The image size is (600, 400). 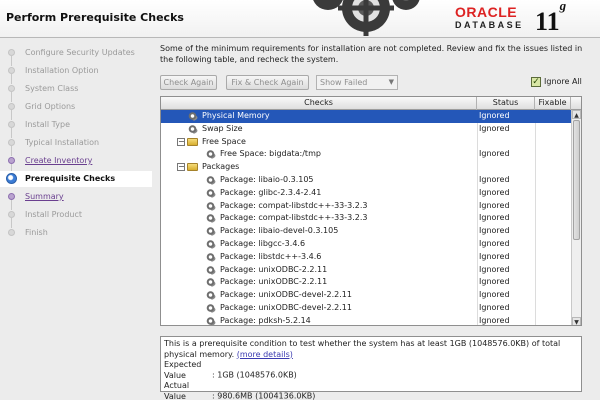 I want to click on check-name: Package: compat-libstdc++-33-3.2.3, so click(x=294, y=218).